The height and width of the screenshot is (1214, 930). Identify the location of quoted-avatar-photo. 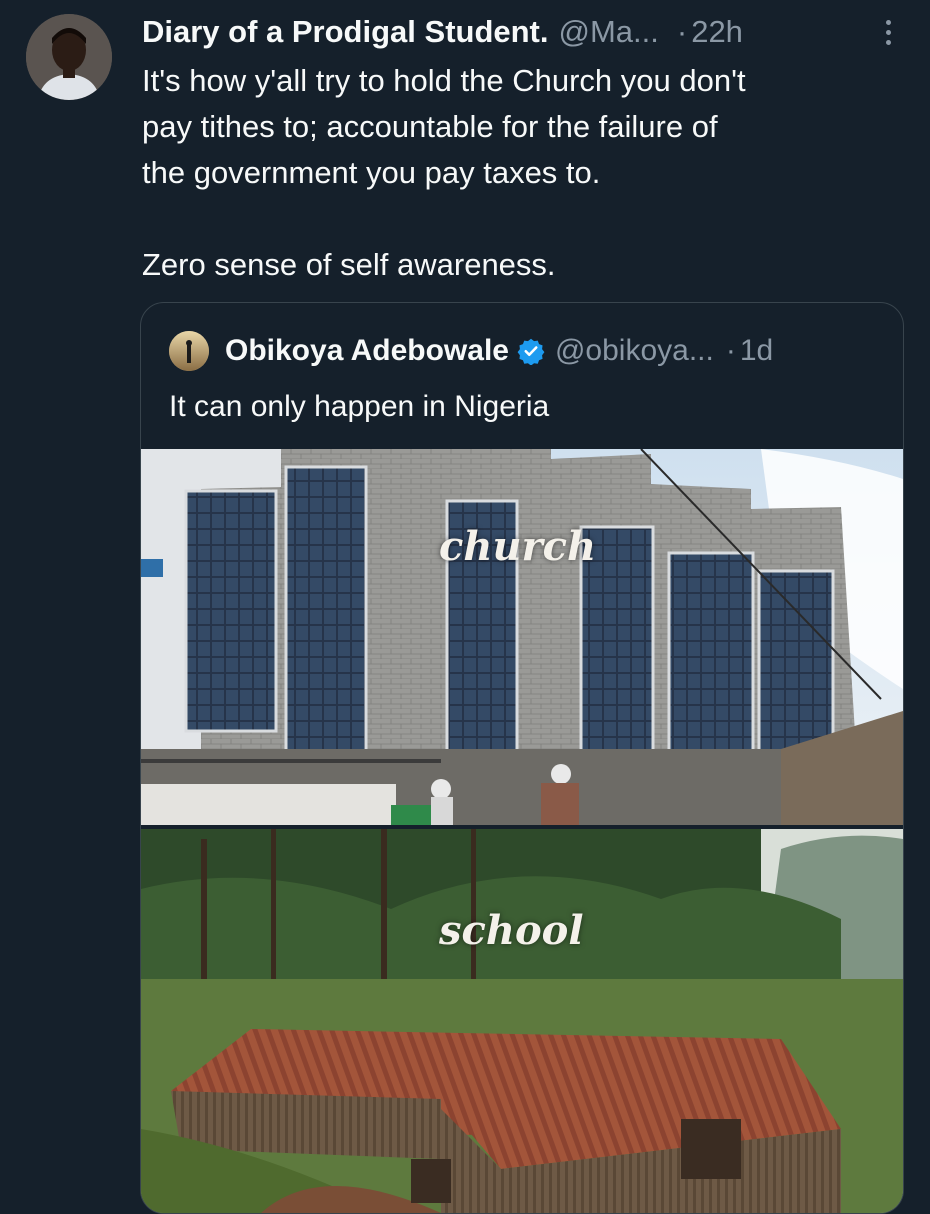
(189, 351).